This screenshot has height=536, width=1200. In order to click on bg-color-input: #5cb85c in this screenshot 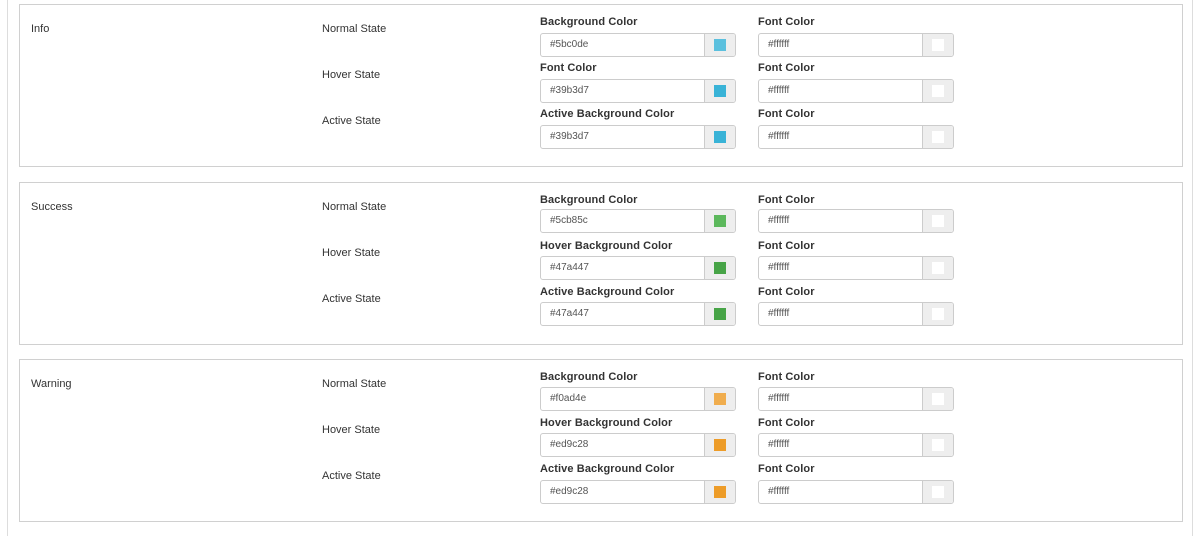, I will do `click(638, 221)`.